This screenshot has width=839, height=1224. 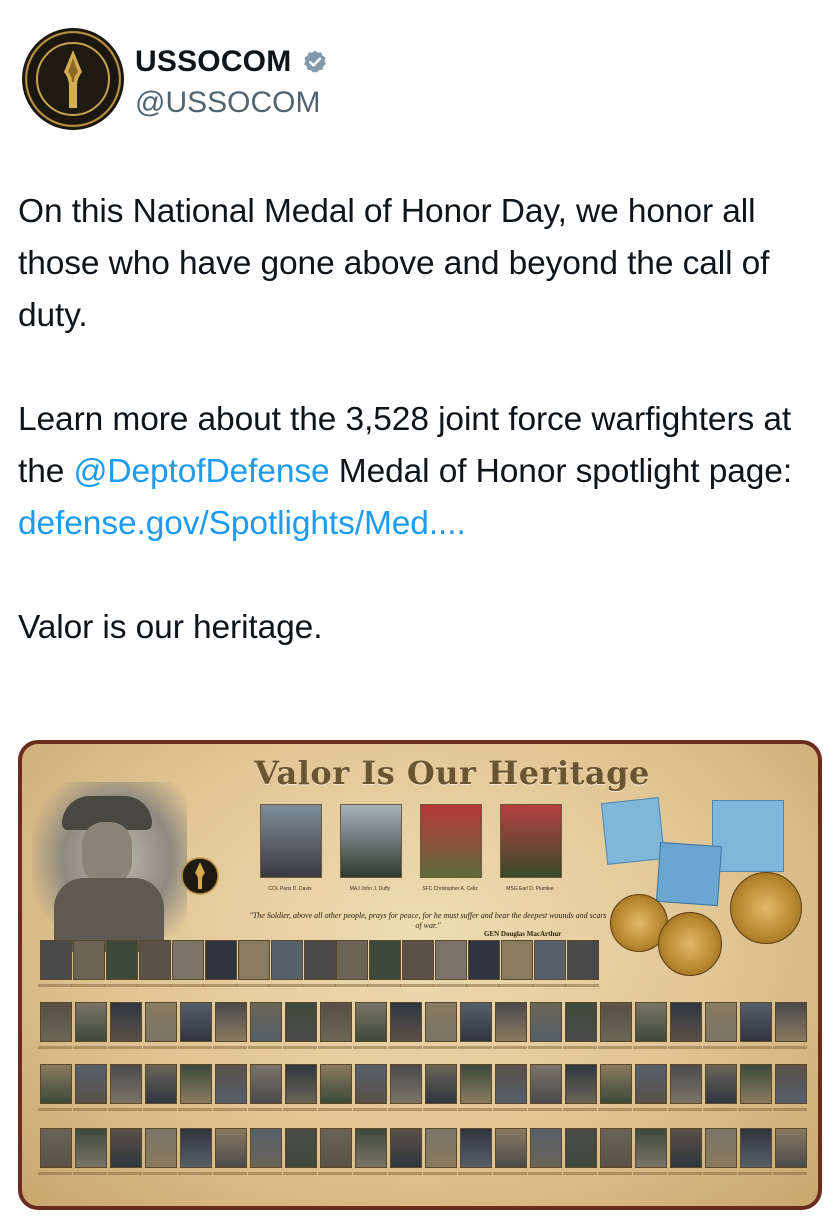 I want to click on featured-caption: SFC Christopher A. Celiz, so click(x=450, y=889).